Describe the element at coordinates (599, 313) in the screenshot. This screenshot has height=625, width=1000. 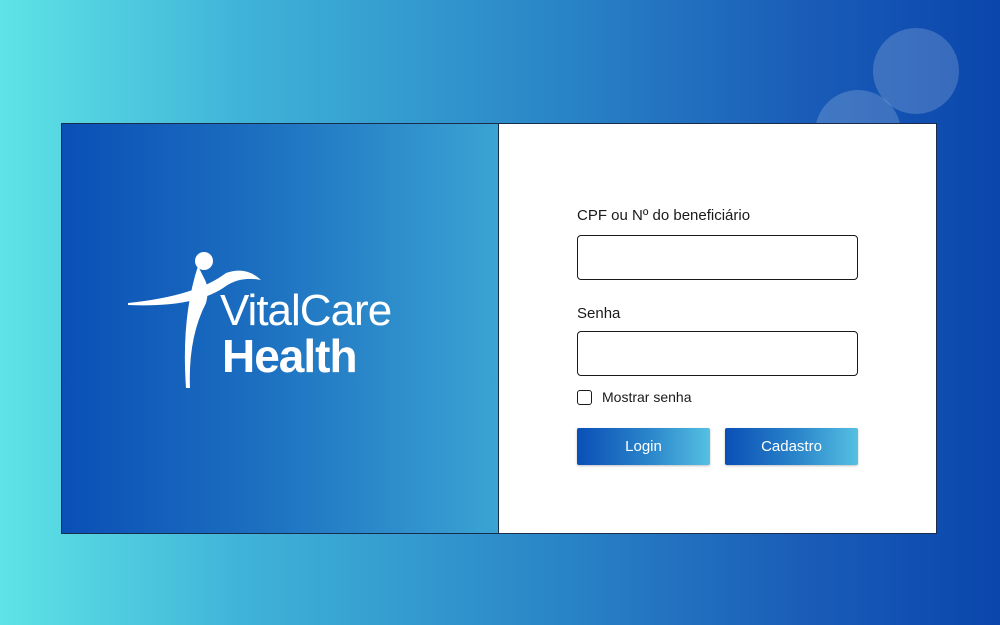
I see `password-label: Senha` at that location.